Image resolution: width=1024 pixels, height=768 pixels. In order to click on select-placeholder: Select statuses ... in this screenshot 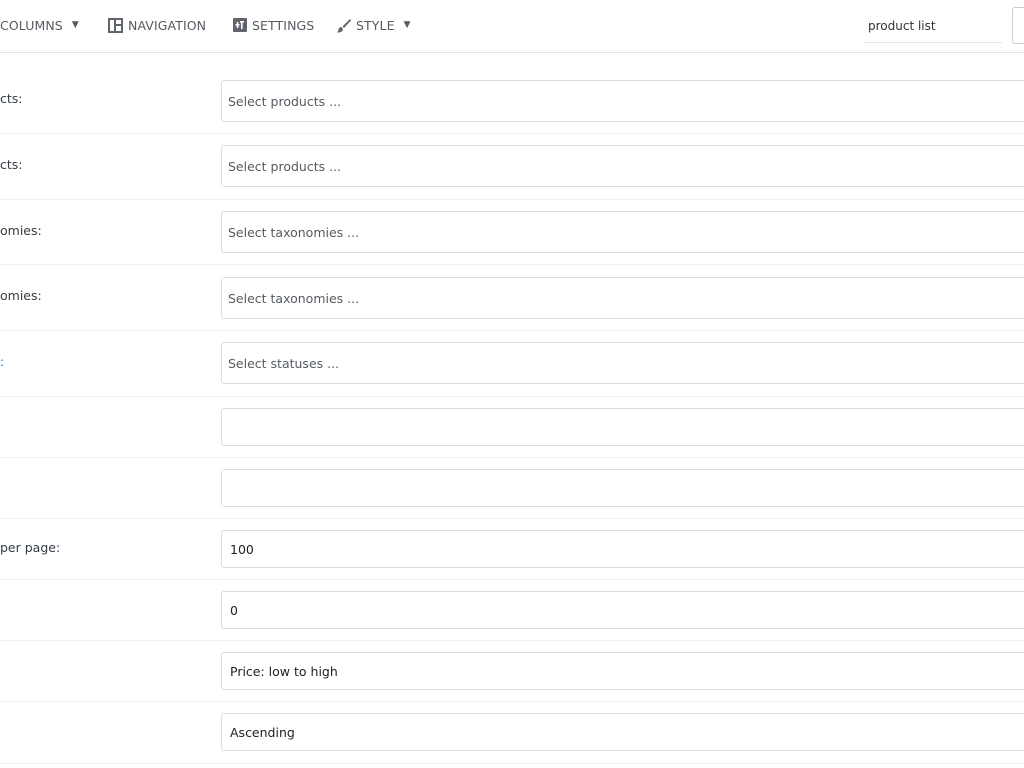, I will do `click(284, 363)`.